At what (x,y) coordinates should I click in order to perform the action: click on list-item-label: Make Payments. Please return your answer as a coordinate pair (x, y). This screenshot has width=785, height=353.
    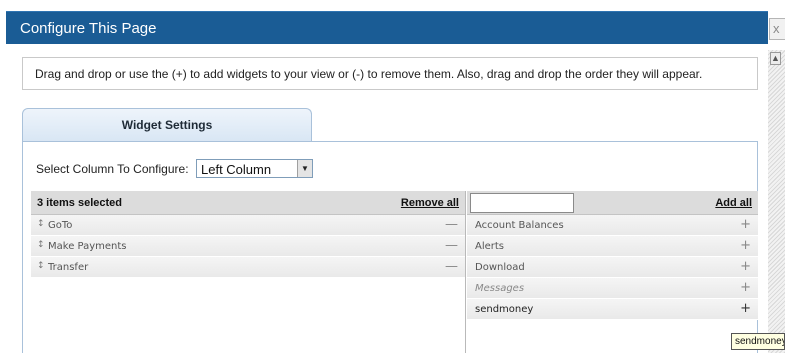
    Looking at the image, I should click on (87, 246).